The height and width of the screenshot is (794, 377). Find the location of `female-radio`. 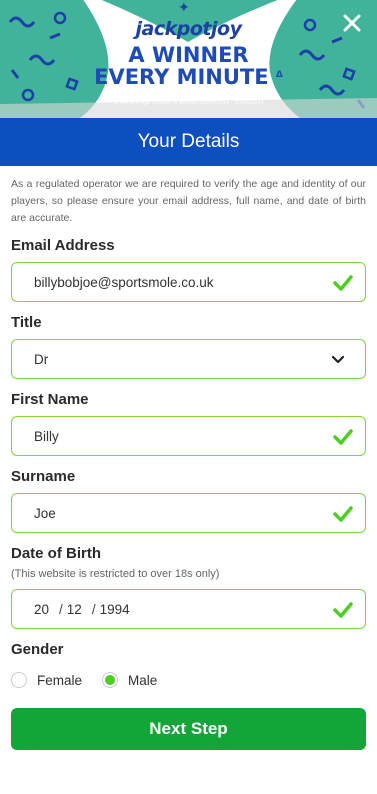

female-radio is located at coordinates (19, 680).